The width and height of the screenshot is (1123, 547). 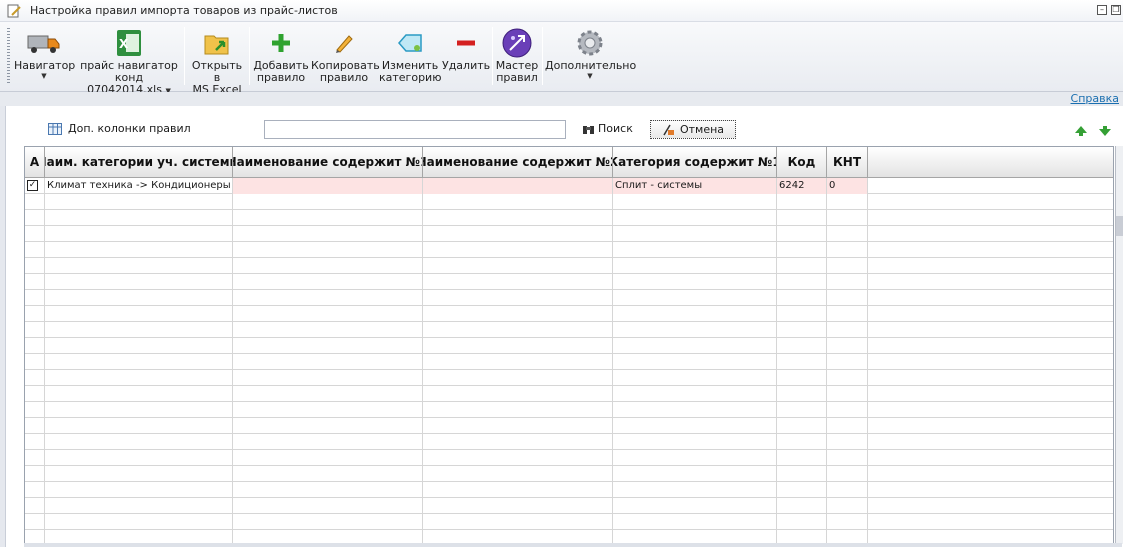 I want to click on delete-rule-button: Удалить, so click(x=466, y=49).